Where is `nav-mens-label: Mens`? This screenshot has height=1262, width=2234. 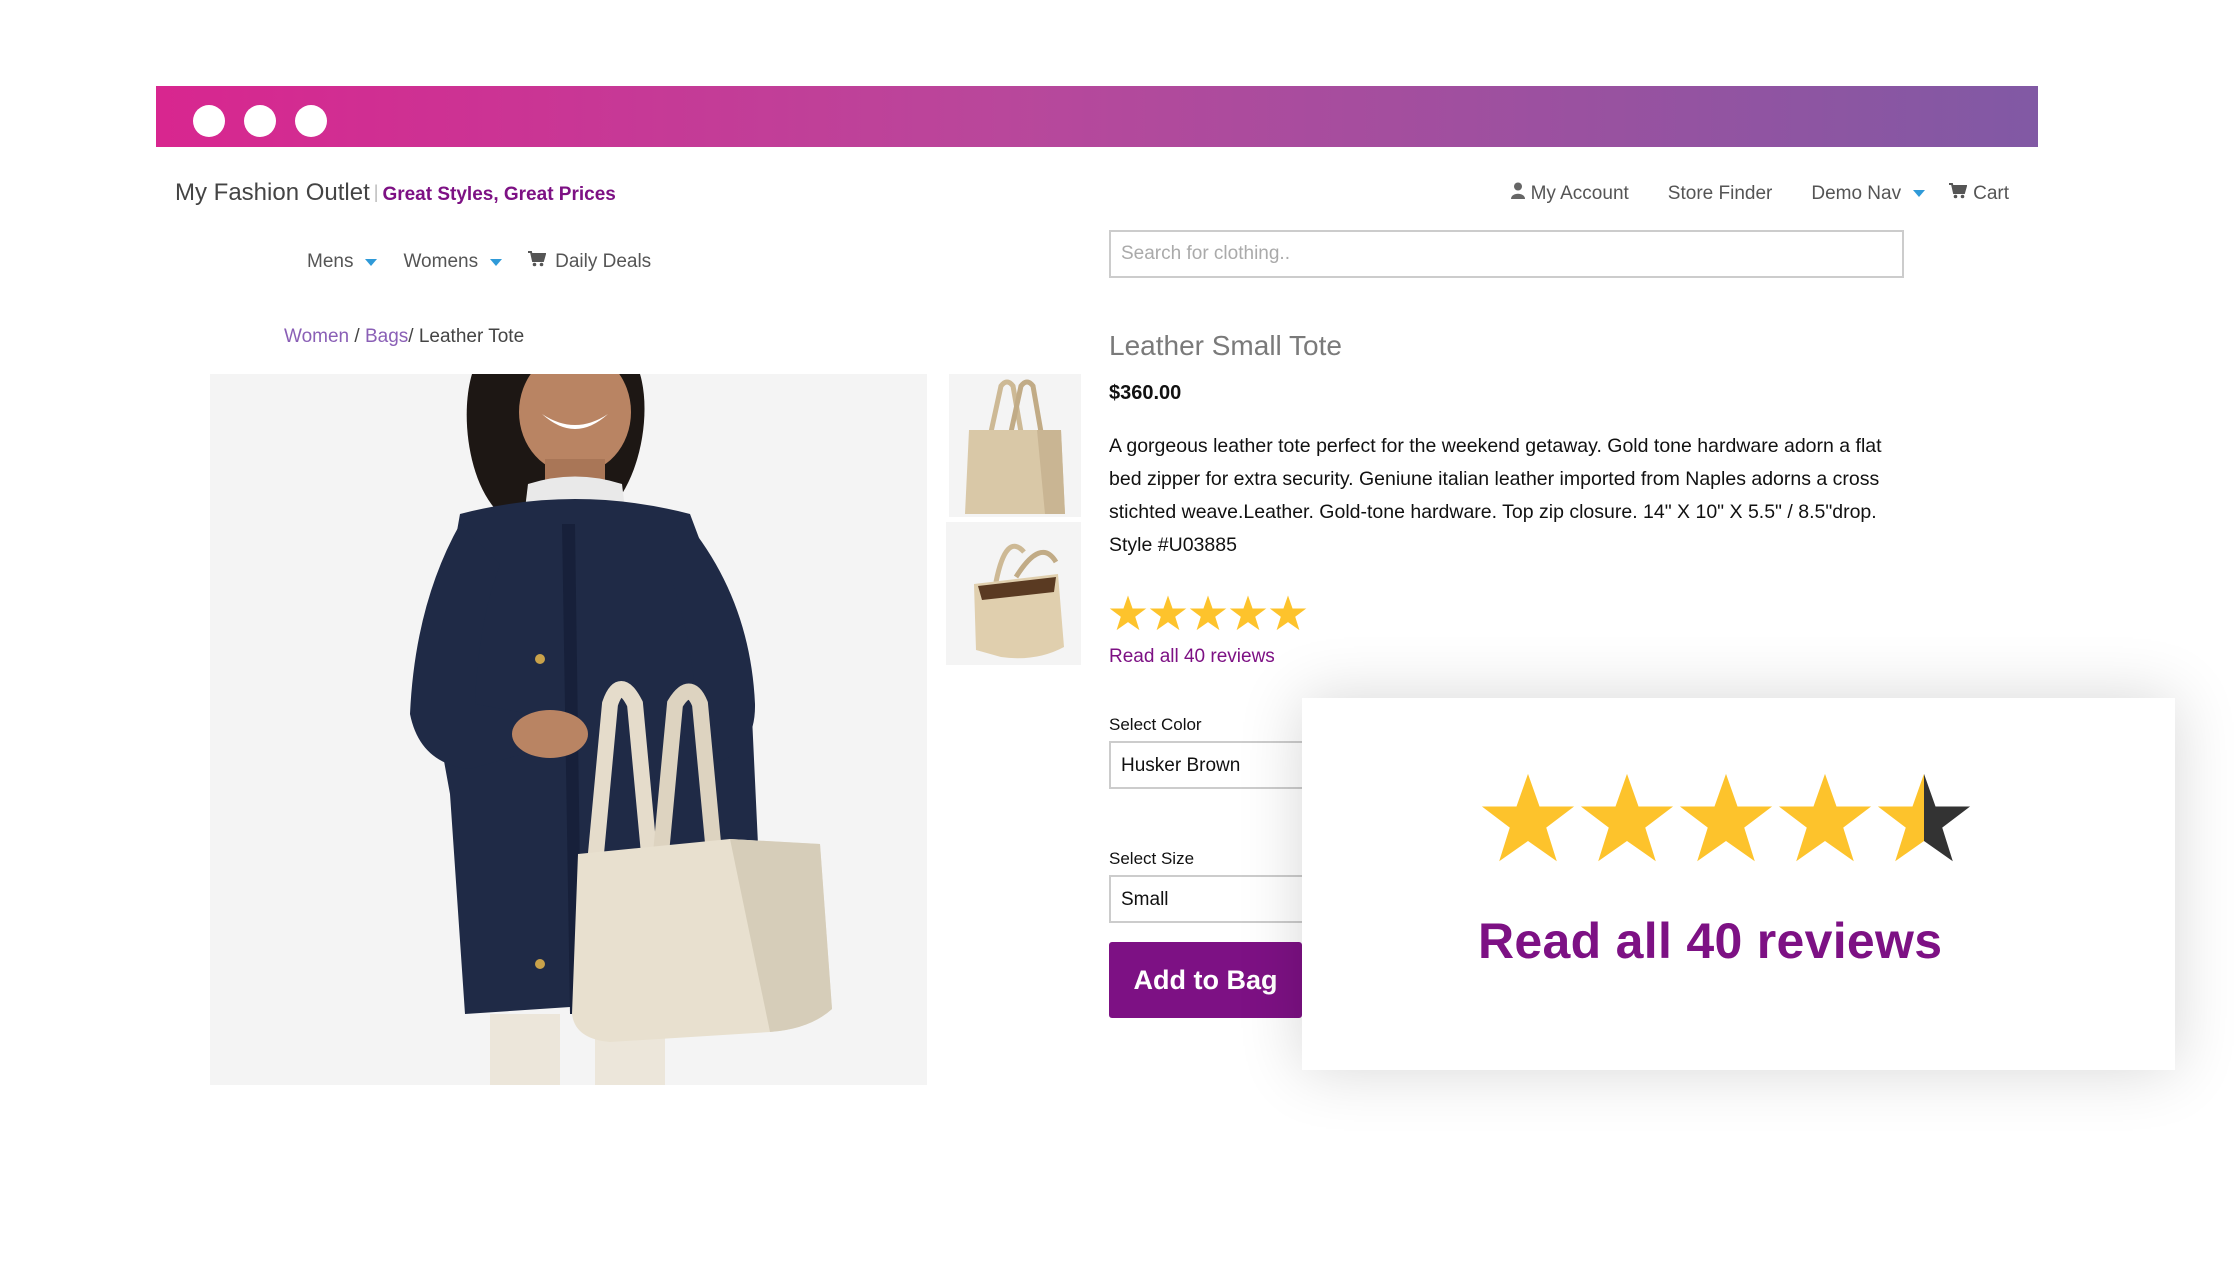 nav-mens-label: Mens is located at coordinates (330, 261).